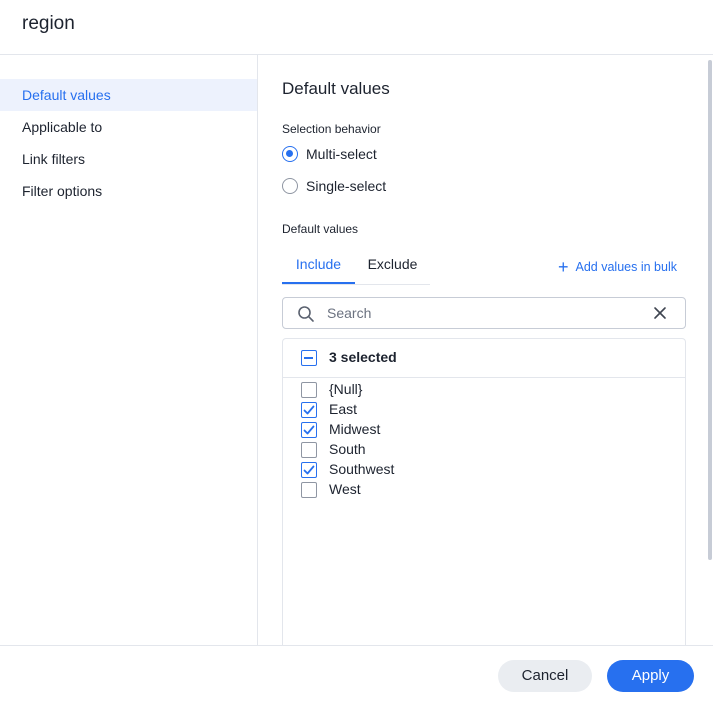  I want to click on tab-exclude: Exclude, so click(392, 265).